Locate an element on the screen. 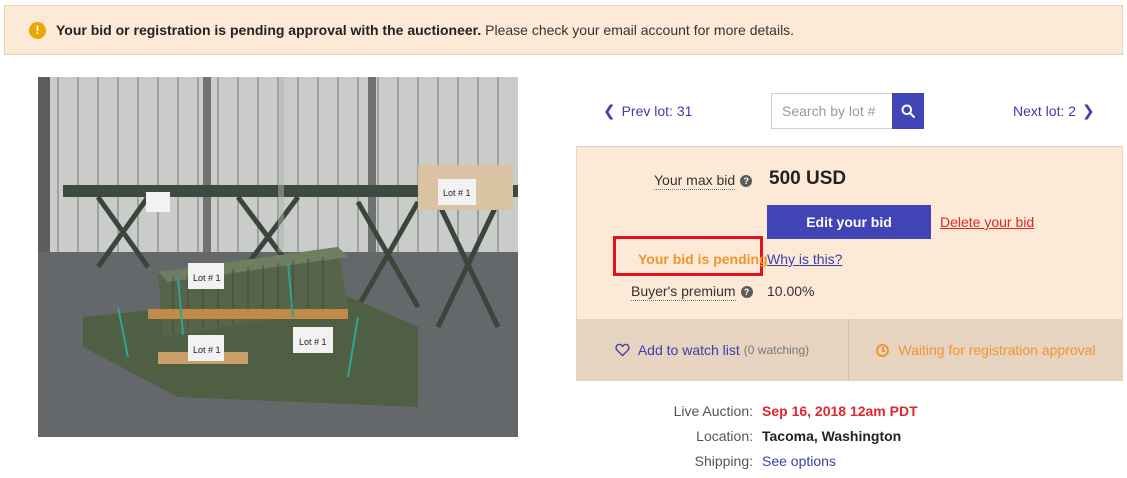 The width and height of the screenshot is (1127, 478). exclamation-circle-icon: ! is located at coordinates (37, 30).